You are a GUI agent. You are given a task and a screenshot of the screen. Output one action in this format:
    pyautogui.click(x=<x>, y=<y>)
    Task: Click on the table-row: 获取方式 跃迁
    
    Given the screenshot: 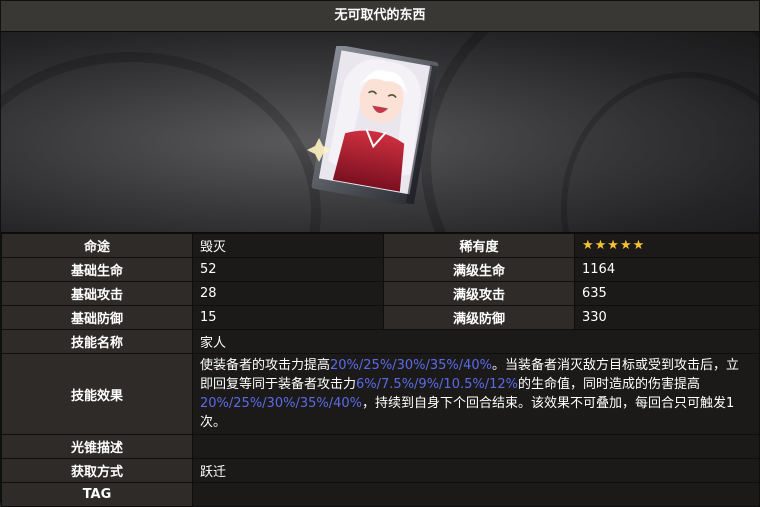 What is the action you would take?
    pyautogui.click(x=380, y=470)
    